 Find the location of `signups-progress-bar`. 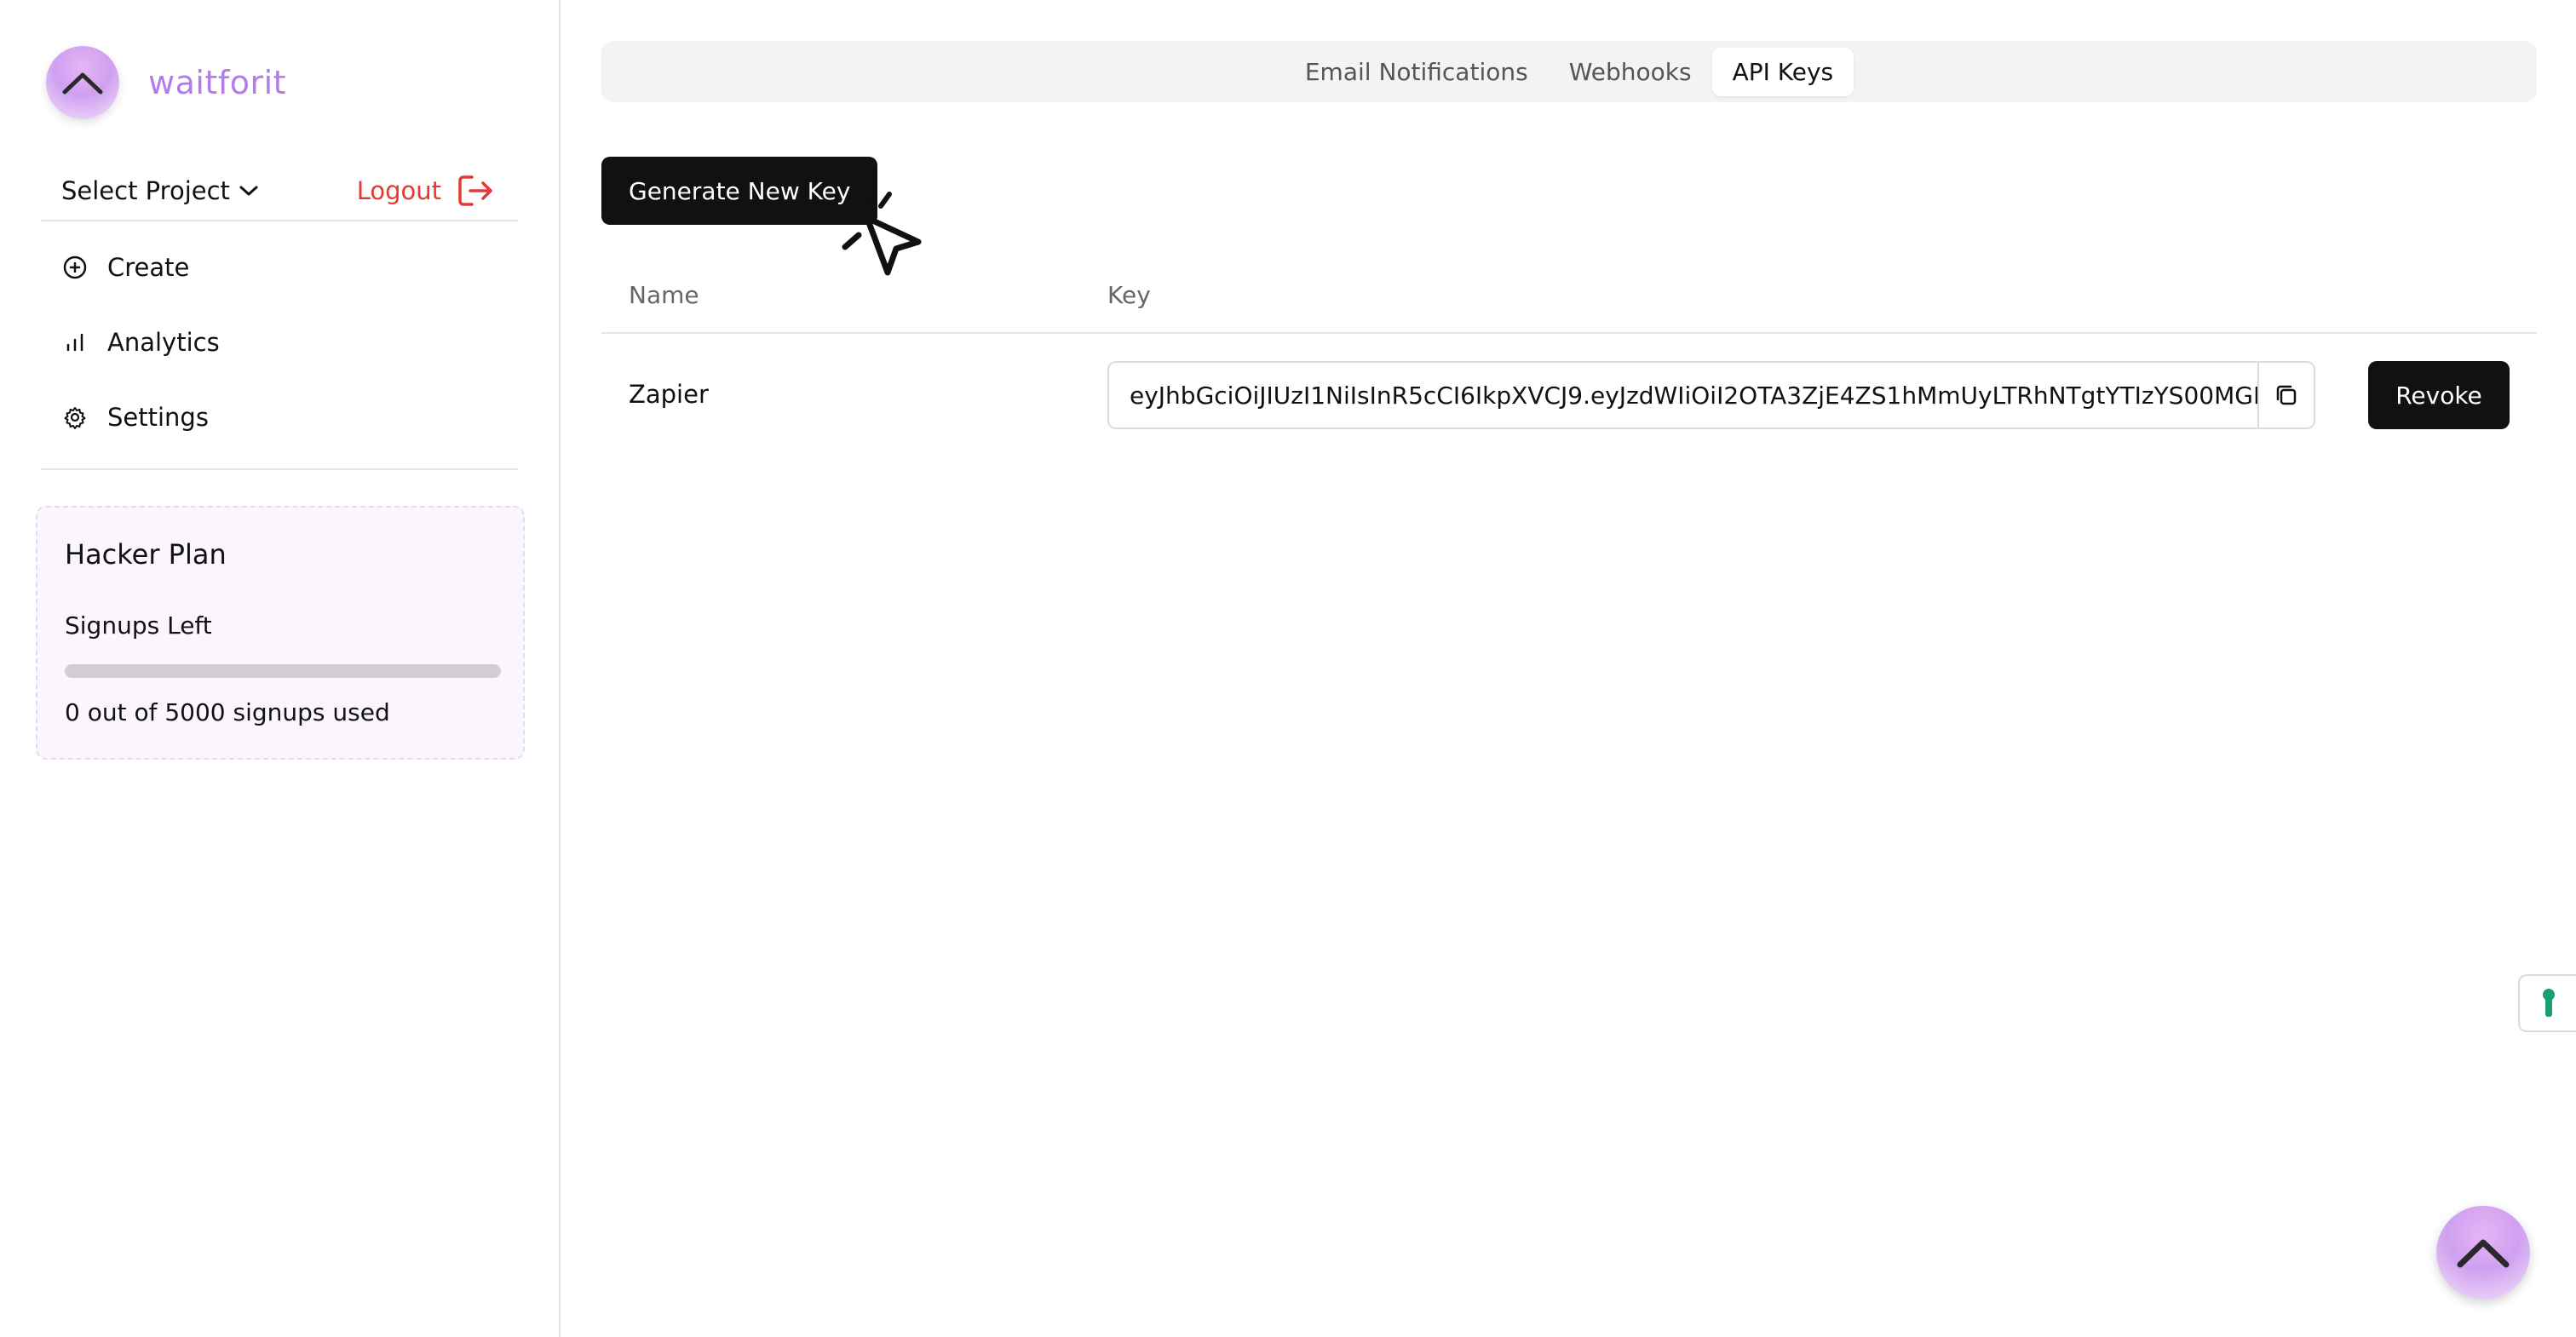

signups-progress-bar is located at coordinates (283, 671).